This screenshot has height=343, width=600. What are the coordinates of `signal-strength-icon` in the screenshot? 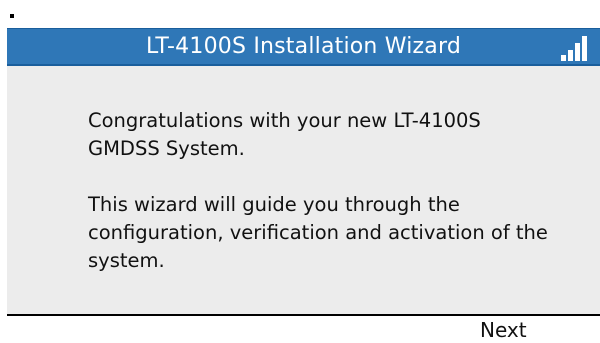 It's located at (574, 48).